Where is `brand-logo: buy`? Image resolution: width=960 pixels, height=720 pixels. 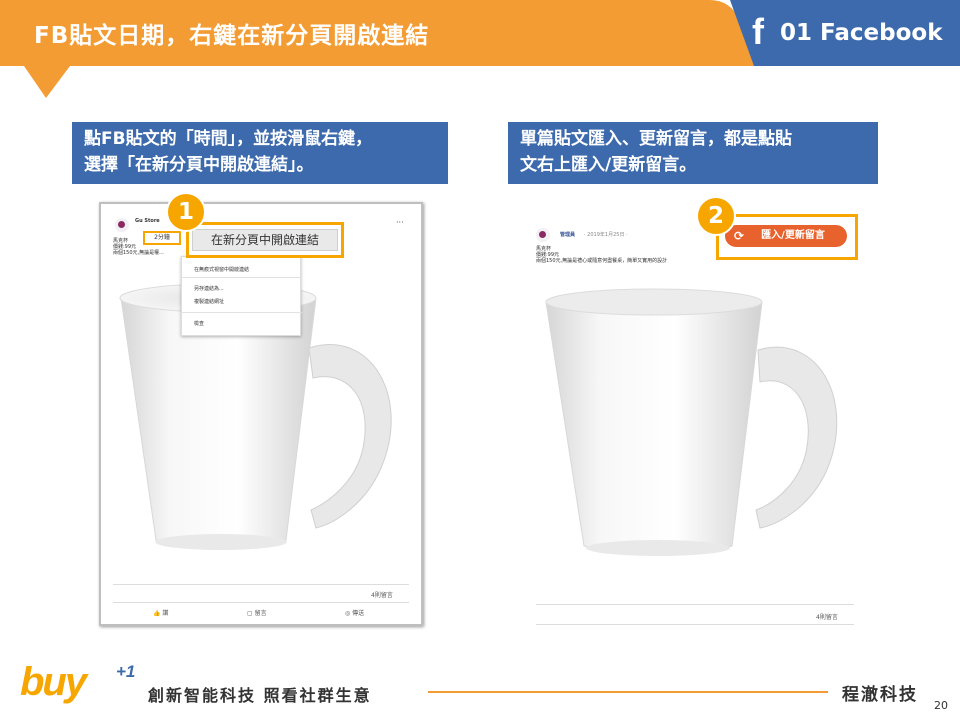
brand-logo: buy is located at coordinates (53, 682).